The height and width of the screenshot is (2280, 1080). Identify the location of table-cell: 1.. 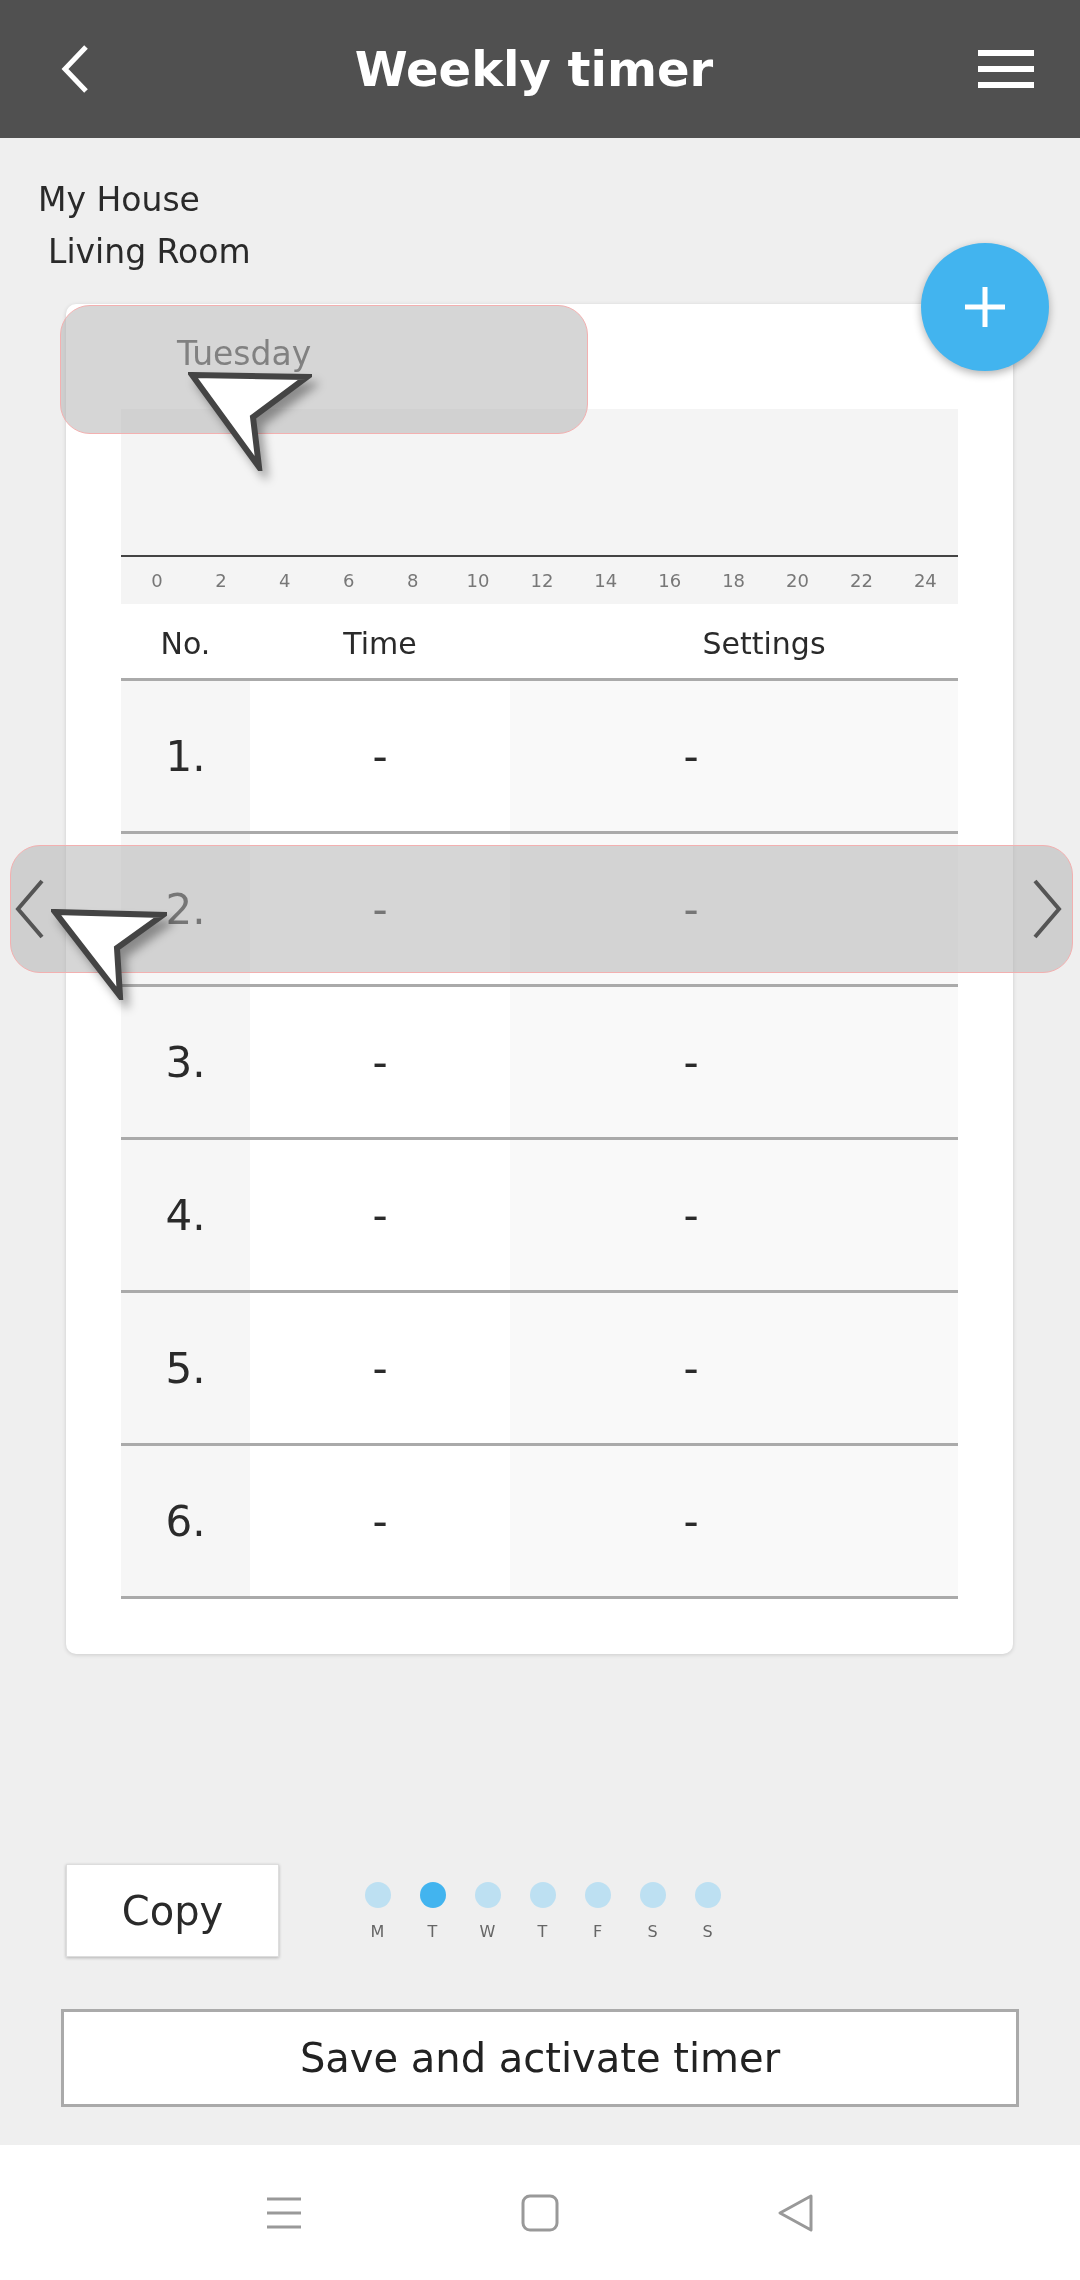
(185, 756).